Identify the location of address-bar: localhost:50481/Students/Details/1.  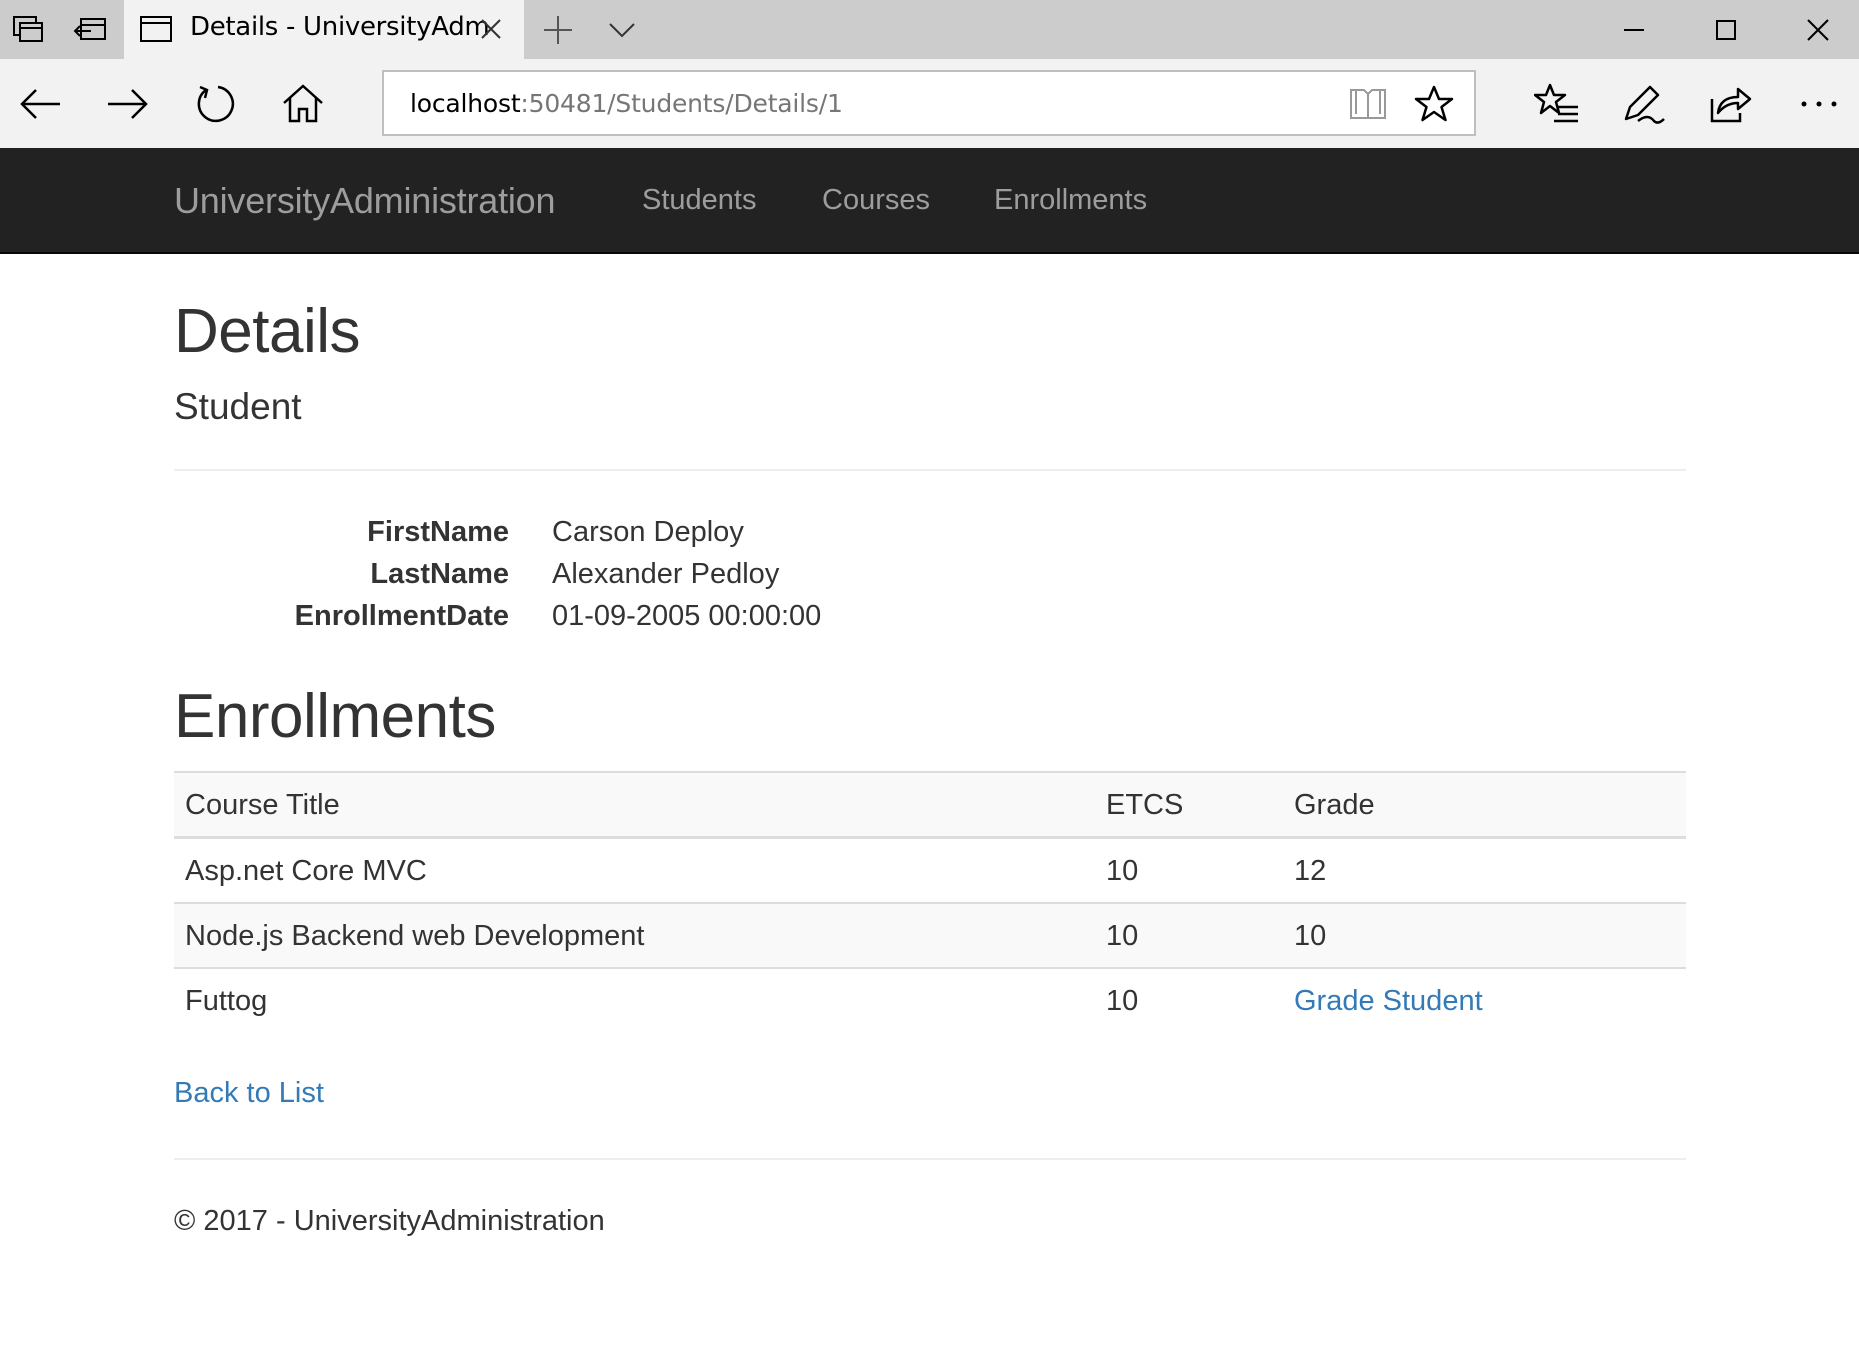
(929, 103).